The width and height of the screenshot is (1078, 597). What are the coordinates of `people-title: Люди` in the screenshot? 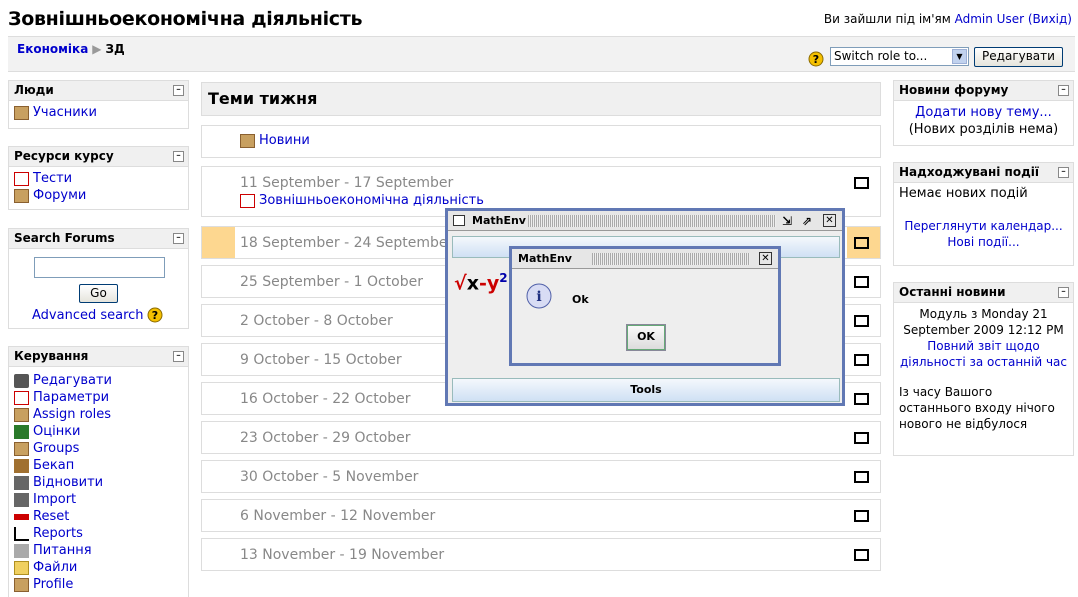 It's located at (34, 90).